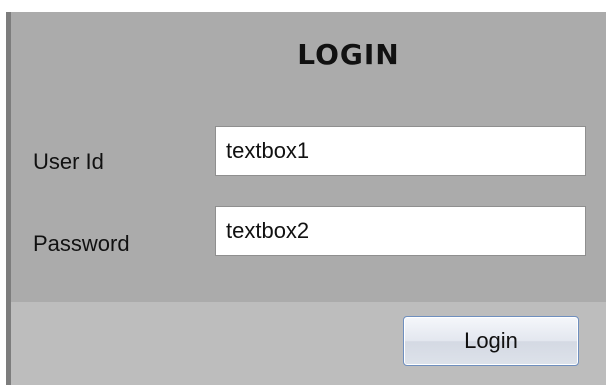 The image size is (606, 385). Describe the element at coordinates (68, 161) in the screenshot. I see `user-id-label: User Id` at that location.